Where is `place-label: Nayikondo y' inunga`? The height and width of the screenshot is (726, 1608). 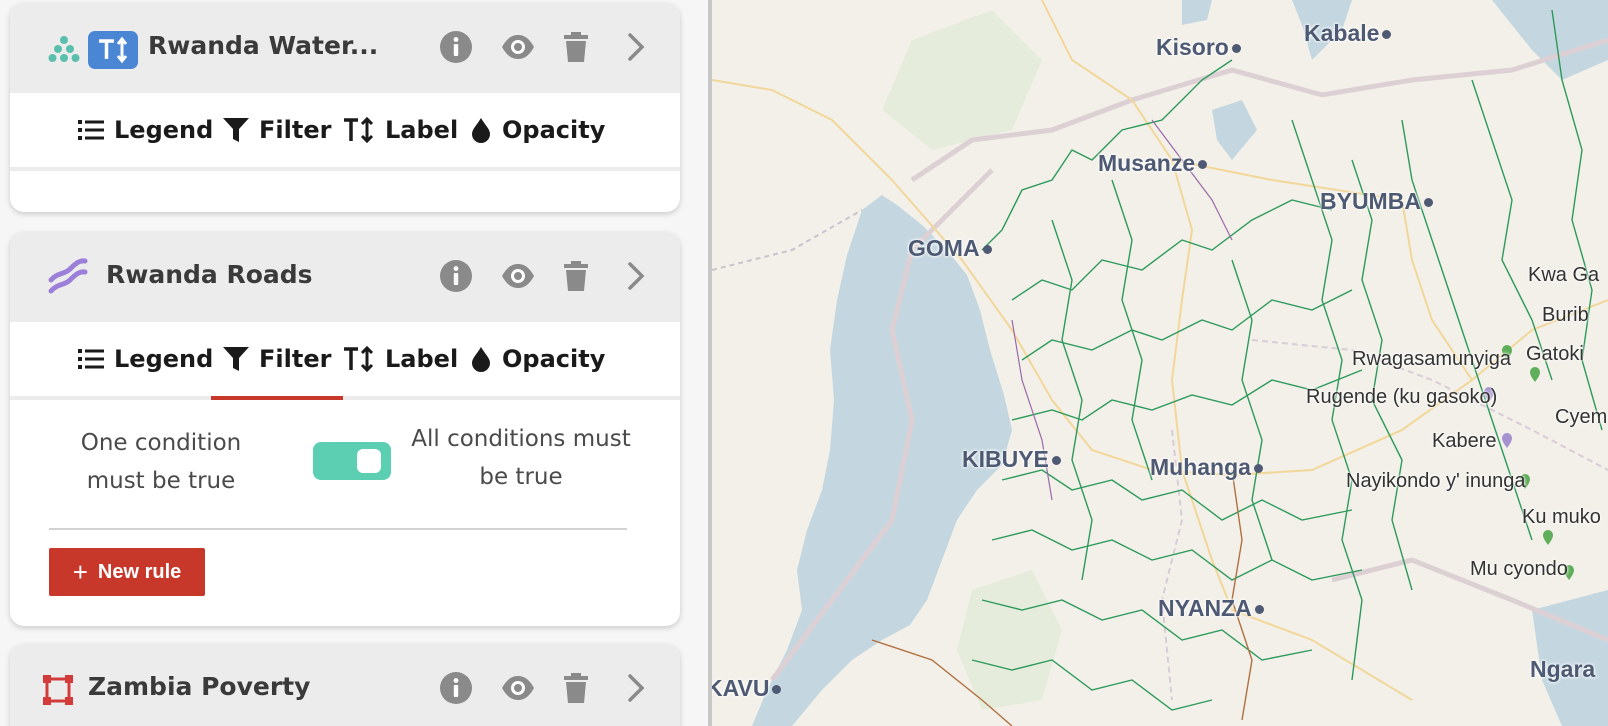
place-label: Nayikondo y' inunga is located at coordinates (1436, 481).